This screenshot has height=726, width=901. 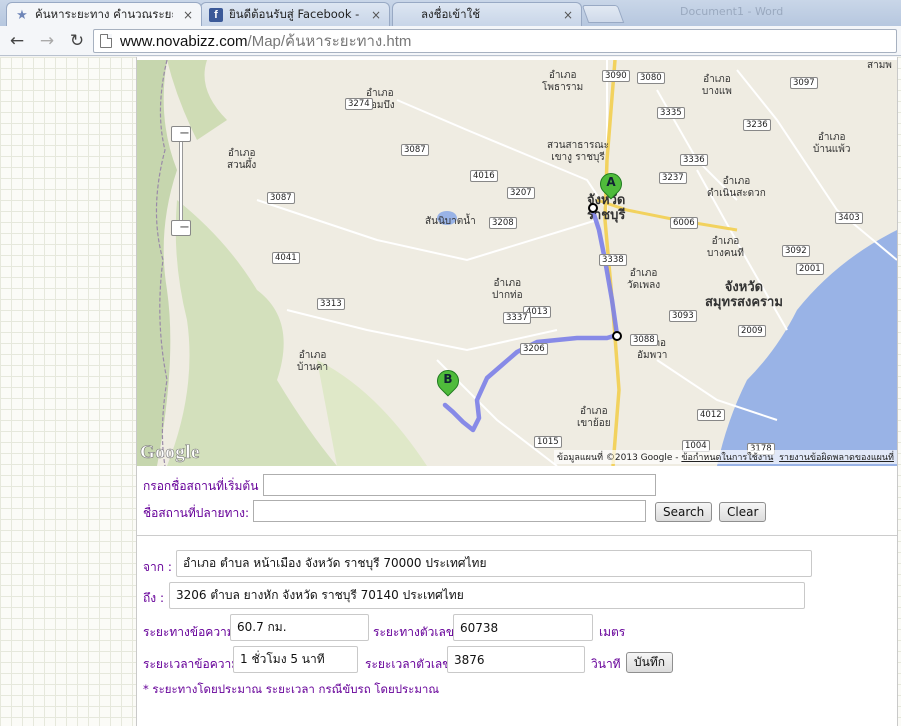 I want to click on time-unit: วินาที, so click(x=606, y=664).